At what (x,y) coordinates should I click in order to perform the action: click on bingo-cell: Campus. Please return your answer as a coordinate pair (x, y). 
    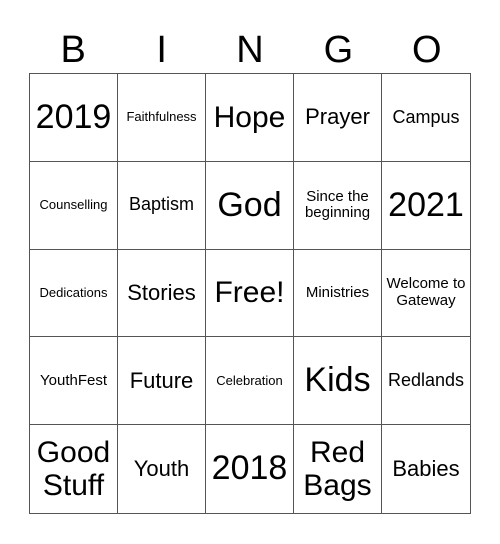
    Looking at the image, I should click on (426, 118).